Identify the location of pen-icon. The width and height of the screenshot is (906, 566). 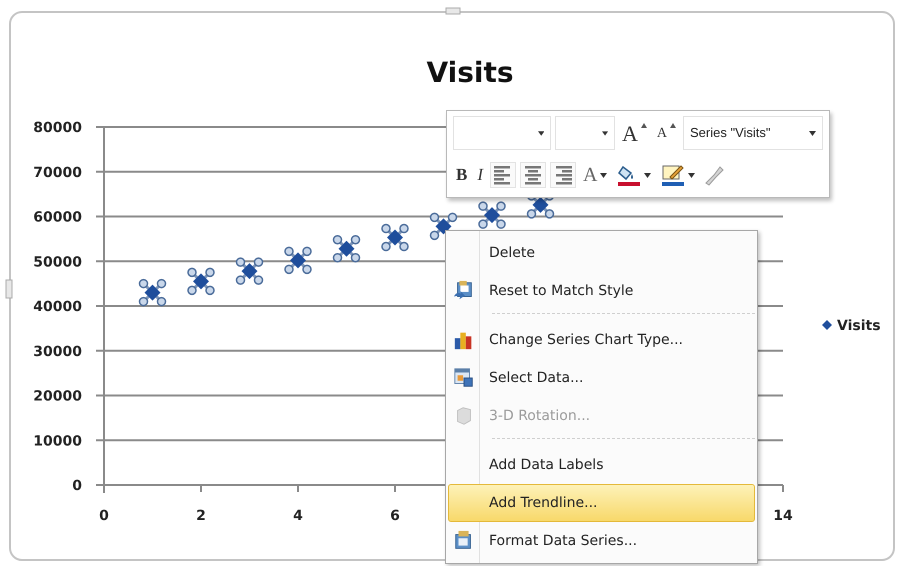
(673, 175).